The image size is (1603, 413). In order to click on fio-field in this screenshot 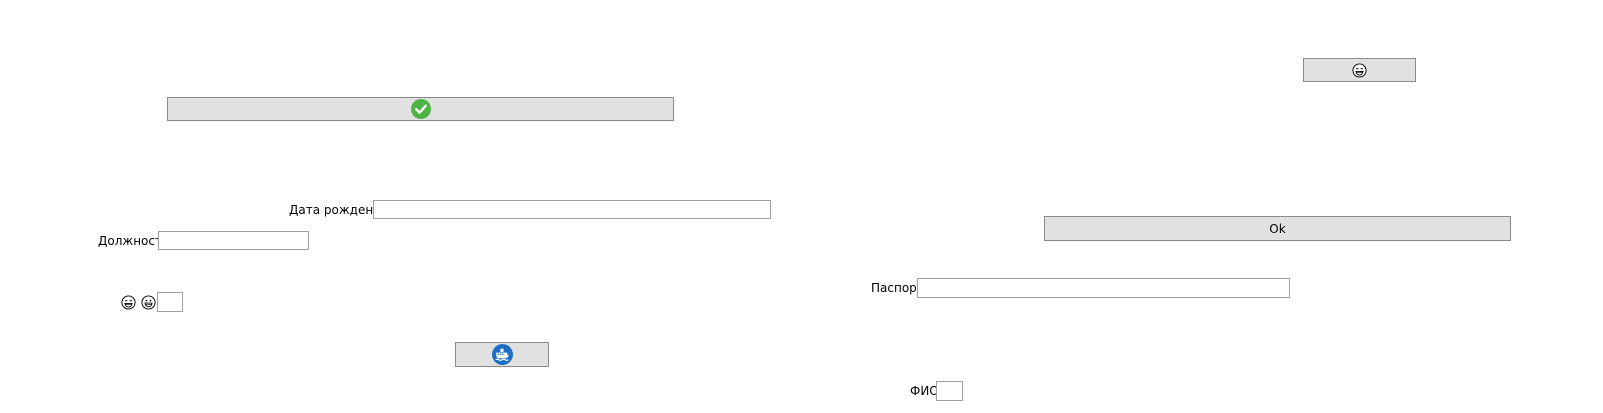, I will do `click(949, 391)`.